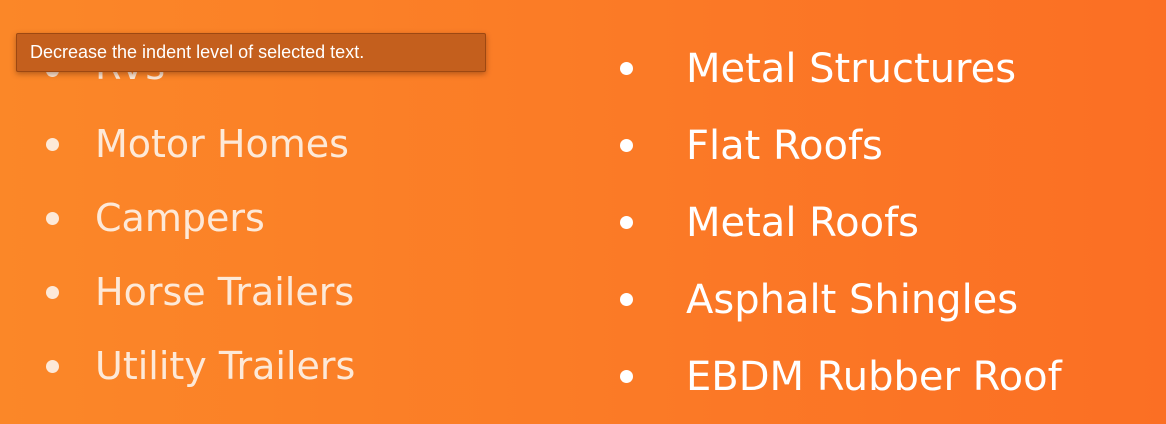  Describe the element at coordinates (222, 144) in the screenshot. I see `list-item-label: Motor Homes` at that location.